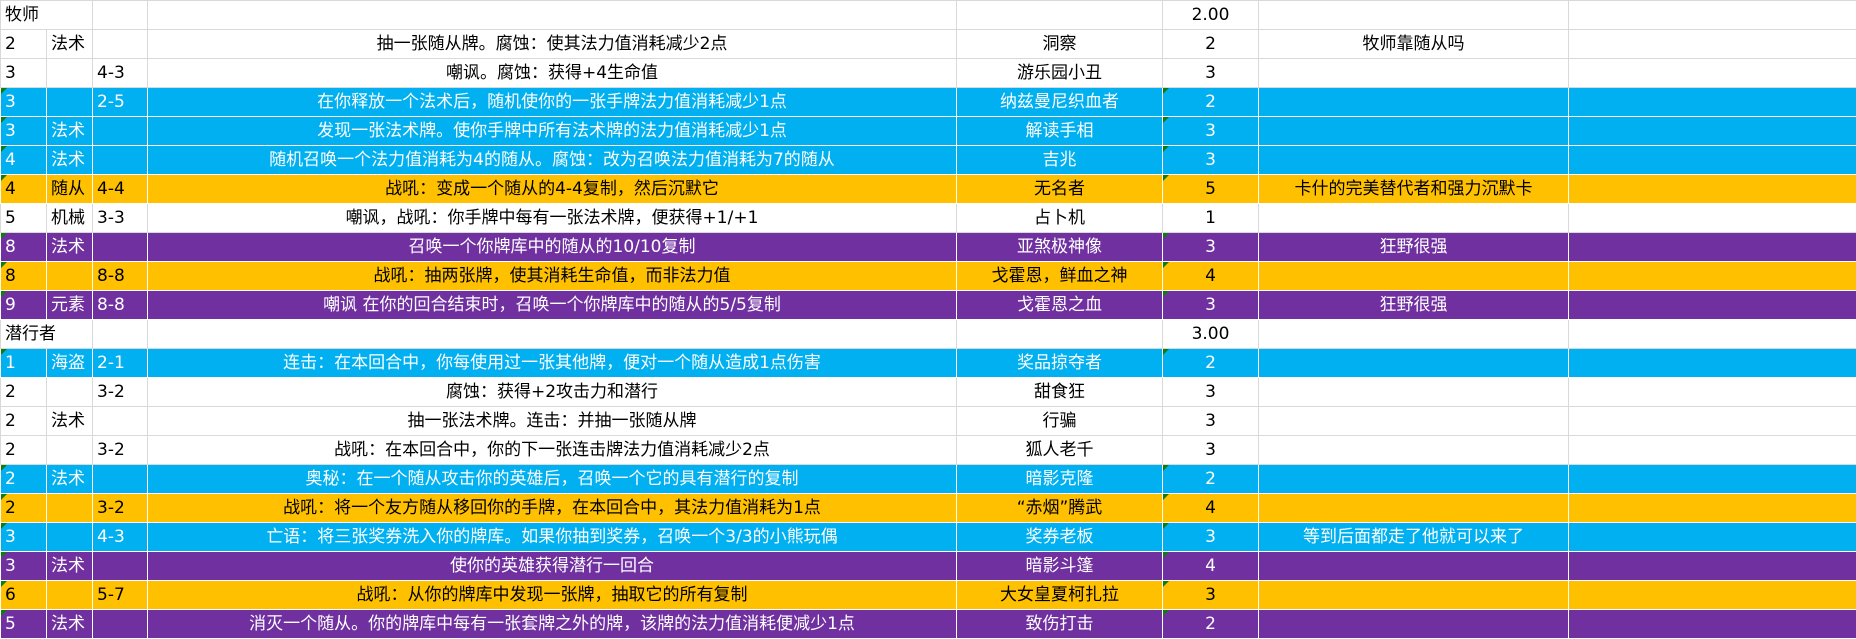  What do you see at coordinates (1060, 363) in the screenshot?
I see `card-name-cell: 奖品掠夺者` at bounding box center [1060, 363].